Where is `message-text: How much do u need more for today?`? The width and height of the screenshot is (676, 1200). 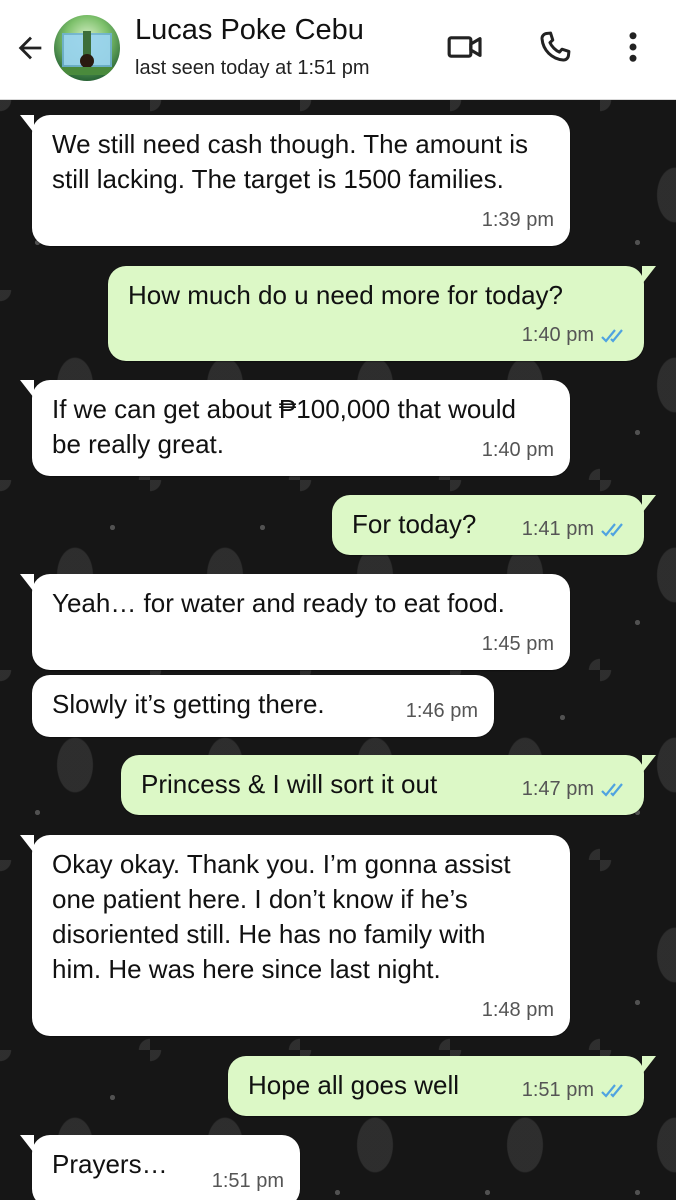
message-text: How much do u need more for today? is located at coordinates (346, 295).